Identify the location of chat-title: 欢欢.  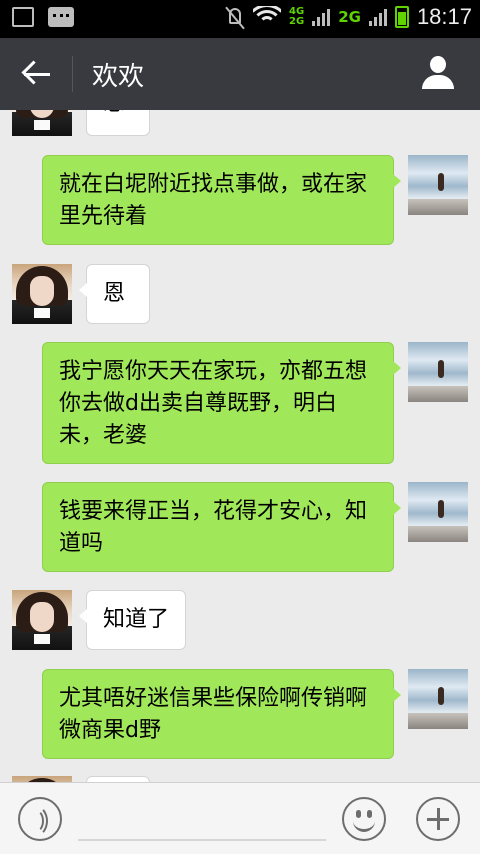
(118, 77).